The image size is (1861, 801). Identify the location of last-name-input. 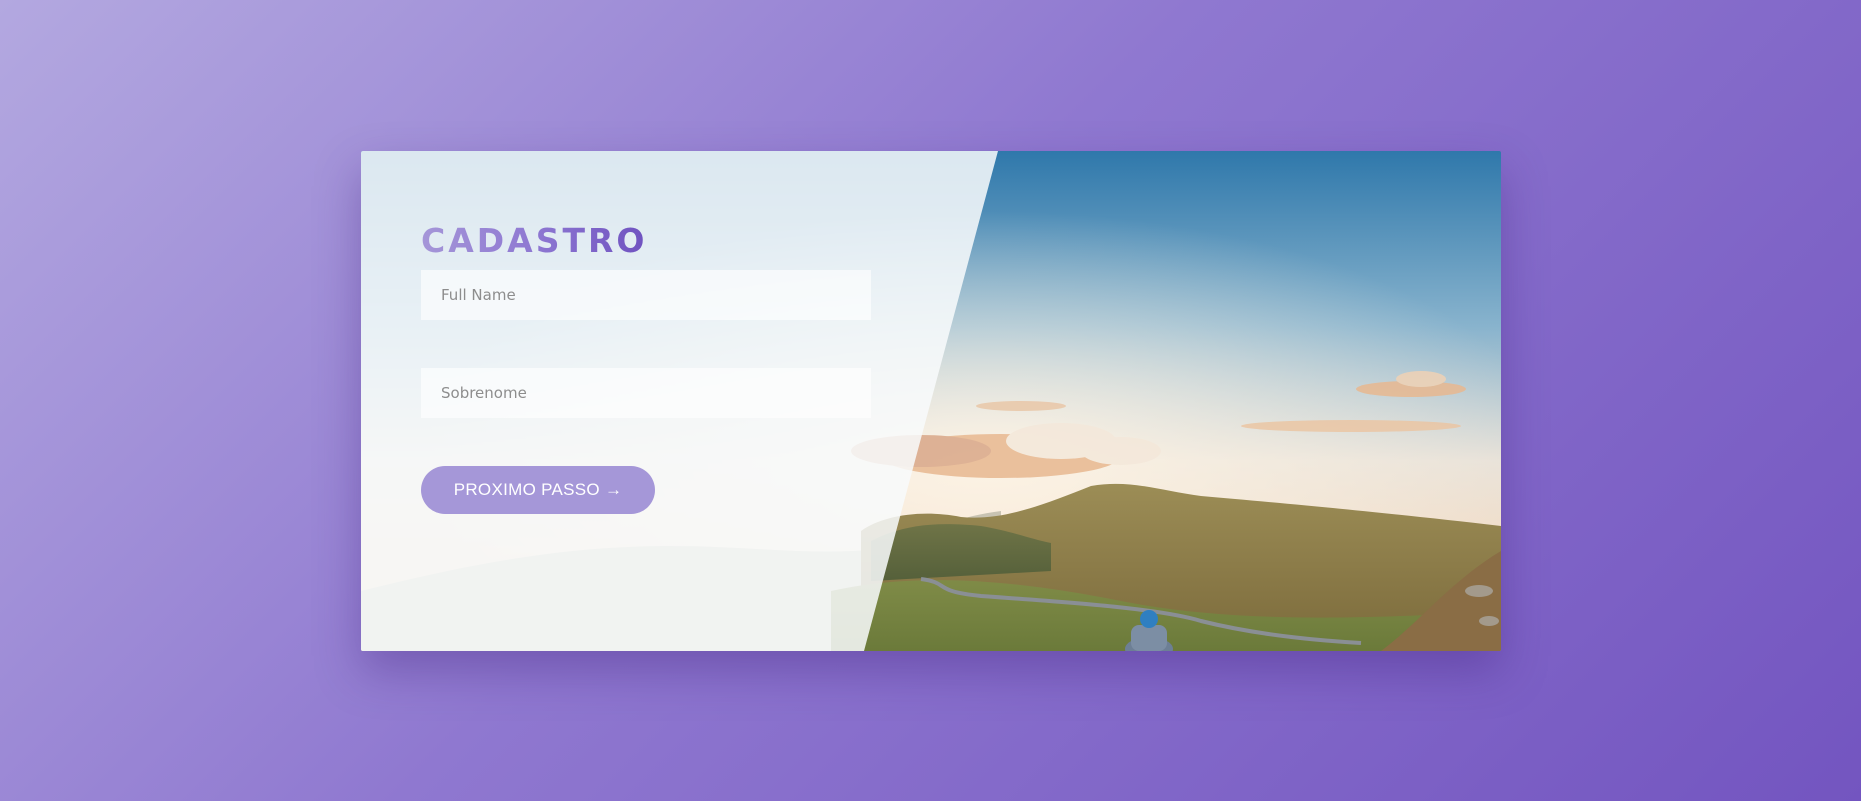
(646, 393).